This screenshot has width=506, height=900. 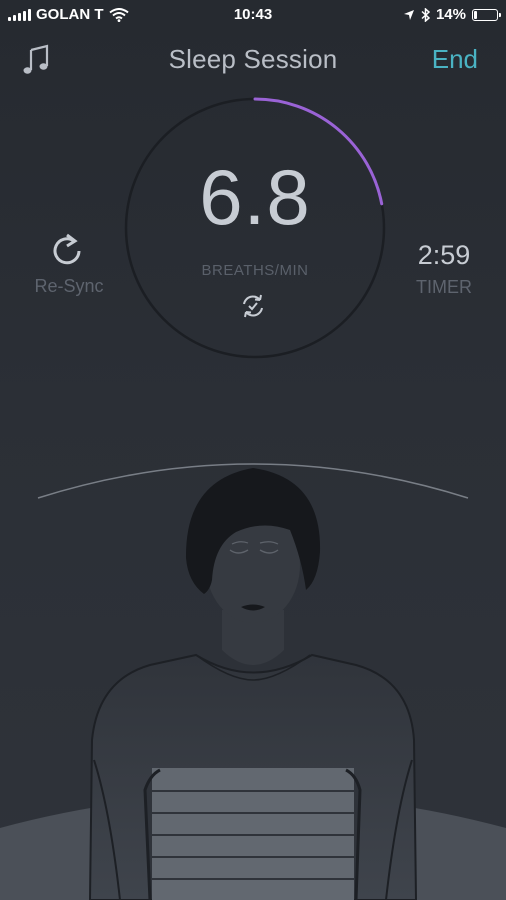 What do you see at coordinates (255, 270) in the screenshot?
I see `breath-rate-unit: BREATHS/MIN` at bounding box center [255, 270].